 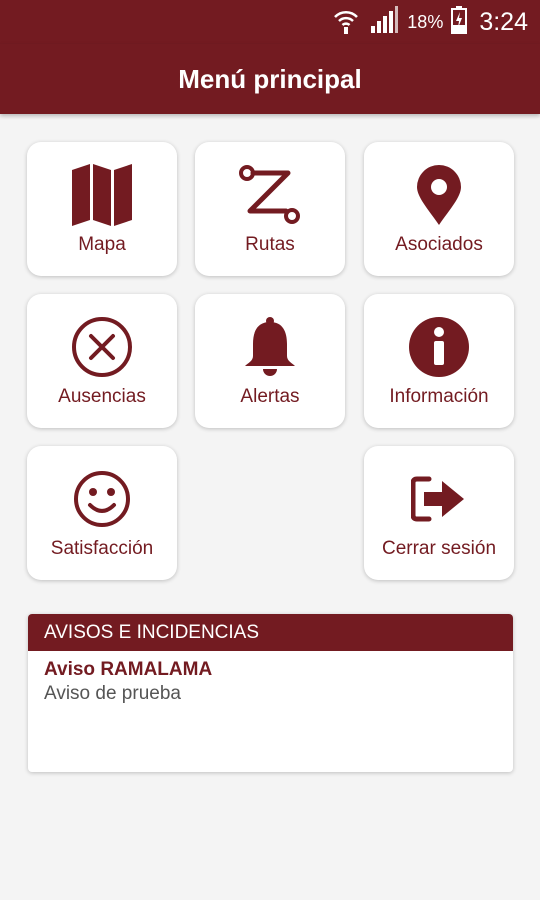 I want to click on status-indicators: 18% 3:24, so click(x=429, y=22).